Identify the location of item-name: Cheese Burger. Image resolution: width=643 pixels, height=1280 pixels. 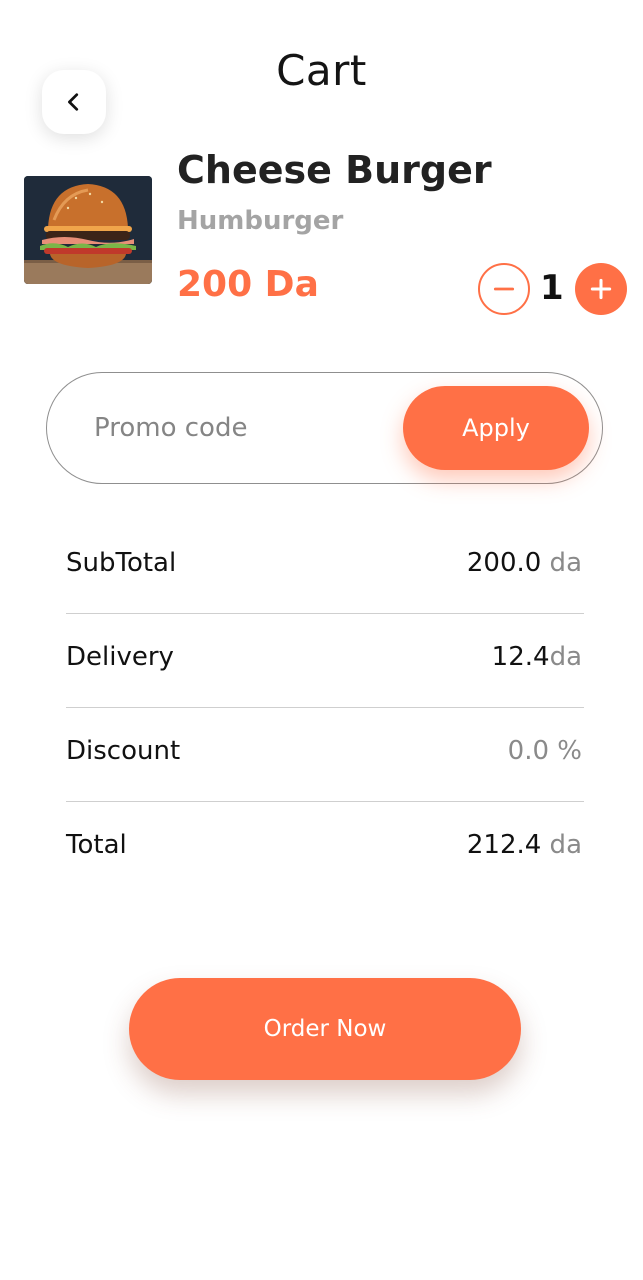
(334, 170).